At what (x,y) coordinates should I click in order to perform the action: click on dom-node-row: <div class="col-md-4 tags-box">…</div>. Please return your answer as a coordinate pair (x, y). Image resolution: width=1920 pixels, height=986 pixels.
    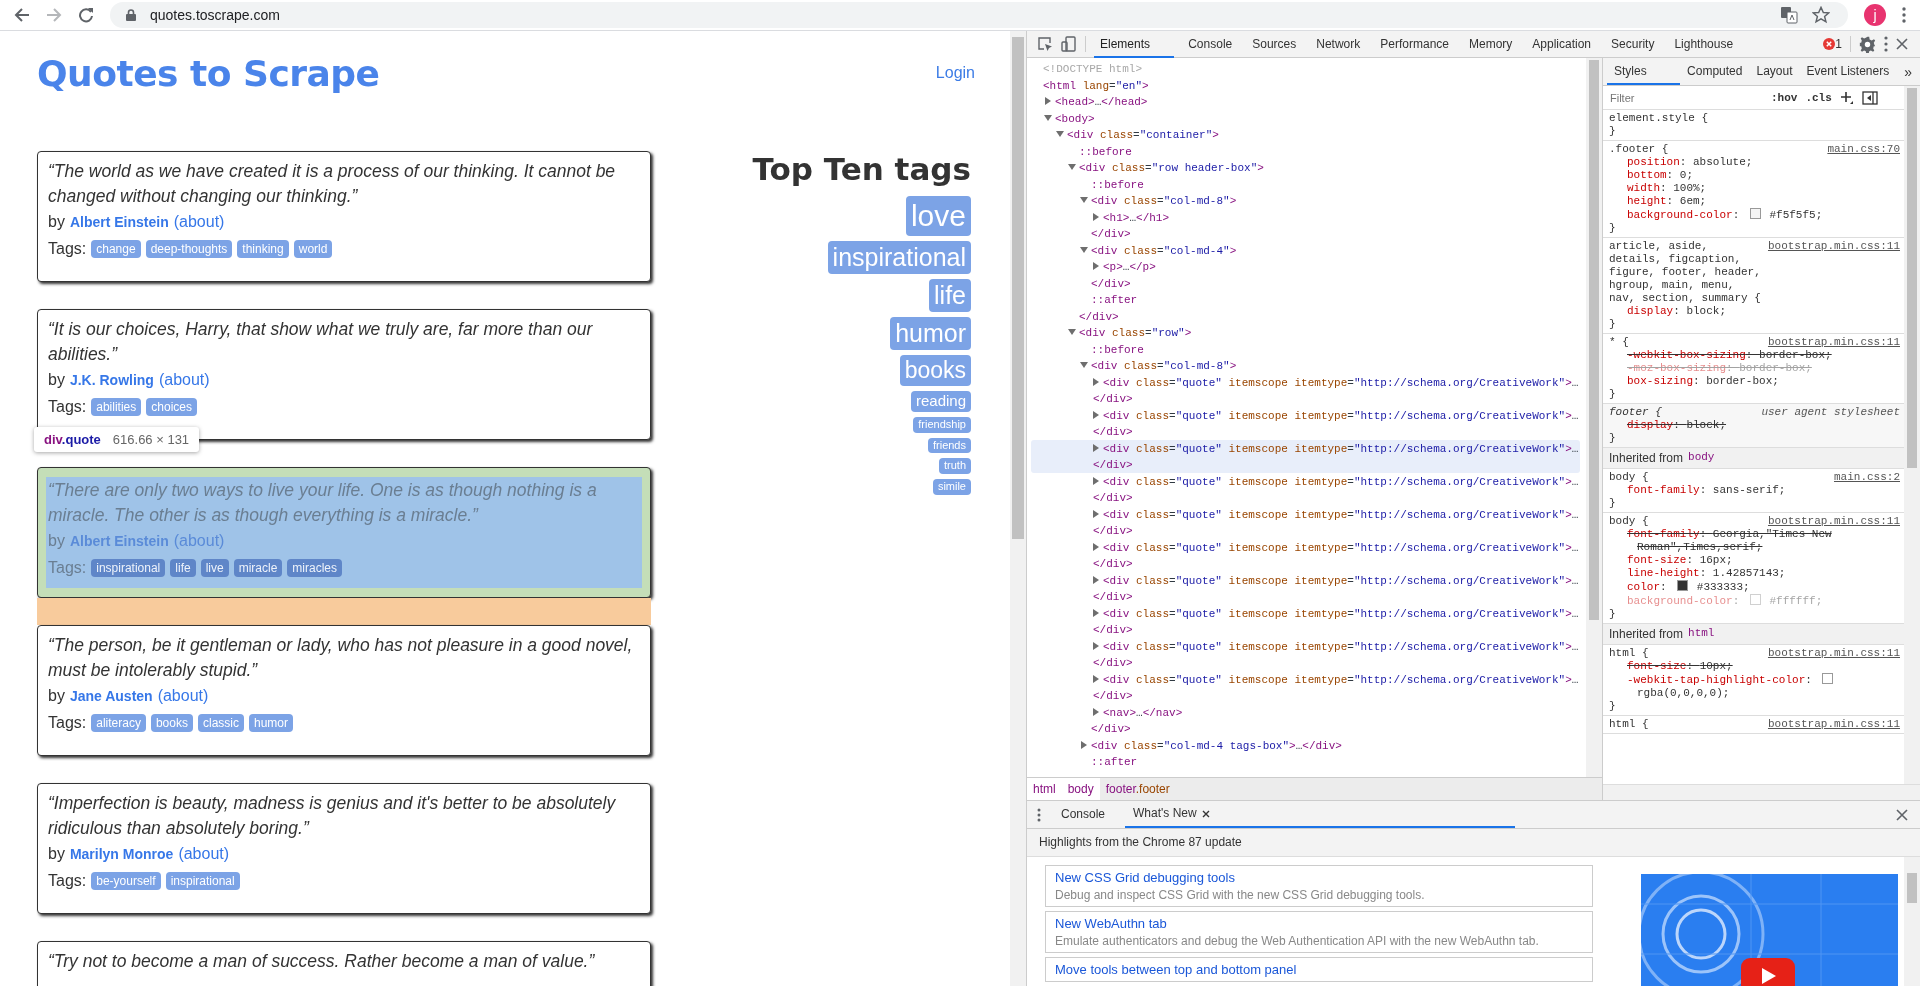
    Looking at the image, I should click on (1306, 744).